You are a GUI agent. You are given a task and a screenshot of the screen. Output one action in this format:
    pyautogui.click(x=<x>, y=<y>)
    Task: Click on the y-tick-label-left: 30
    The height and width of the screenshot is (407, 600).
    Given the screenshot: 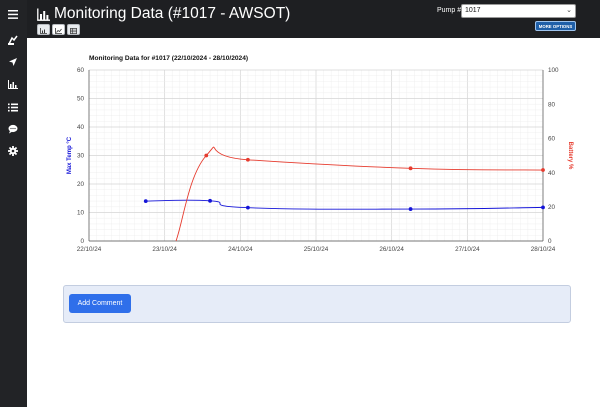 What is the action you would take?
    pyautogui.click(x=81, y=156)
    